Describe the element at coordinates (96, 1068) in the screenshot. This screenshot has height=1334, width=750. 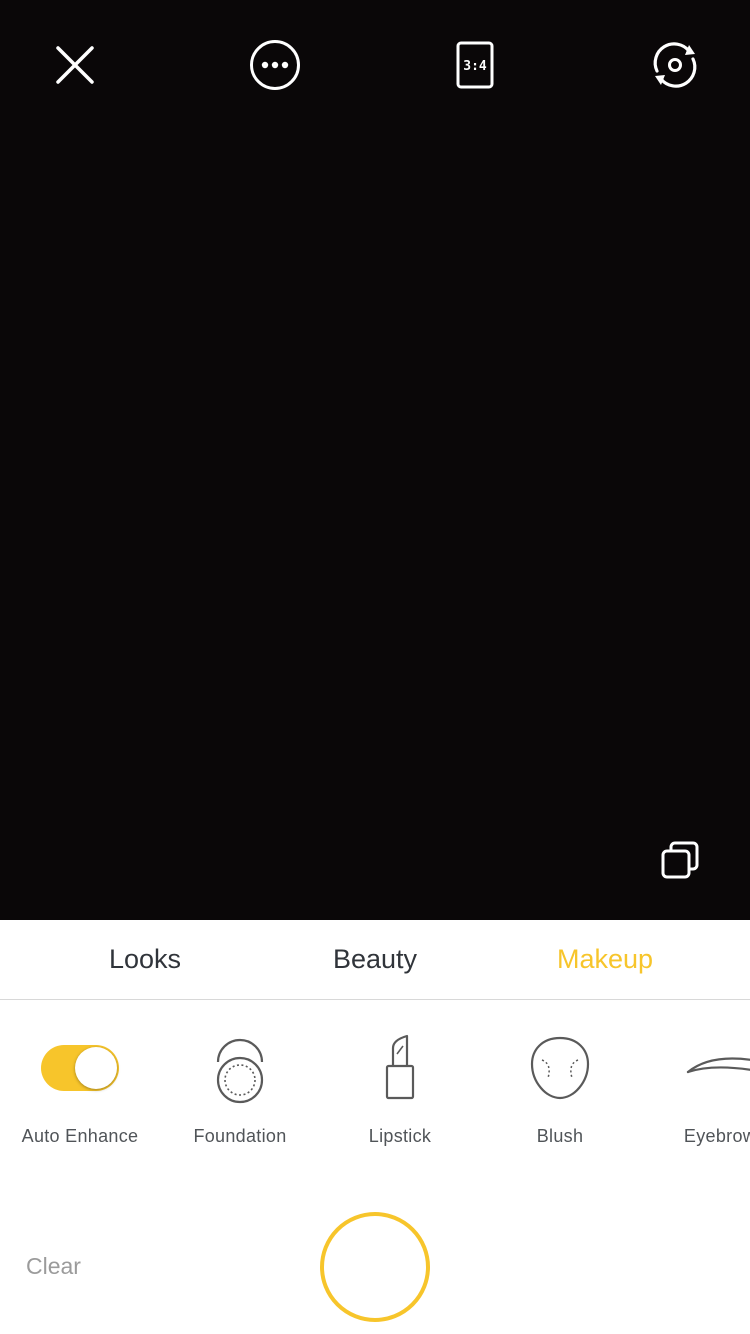
I see `toggle-knob` at that location.